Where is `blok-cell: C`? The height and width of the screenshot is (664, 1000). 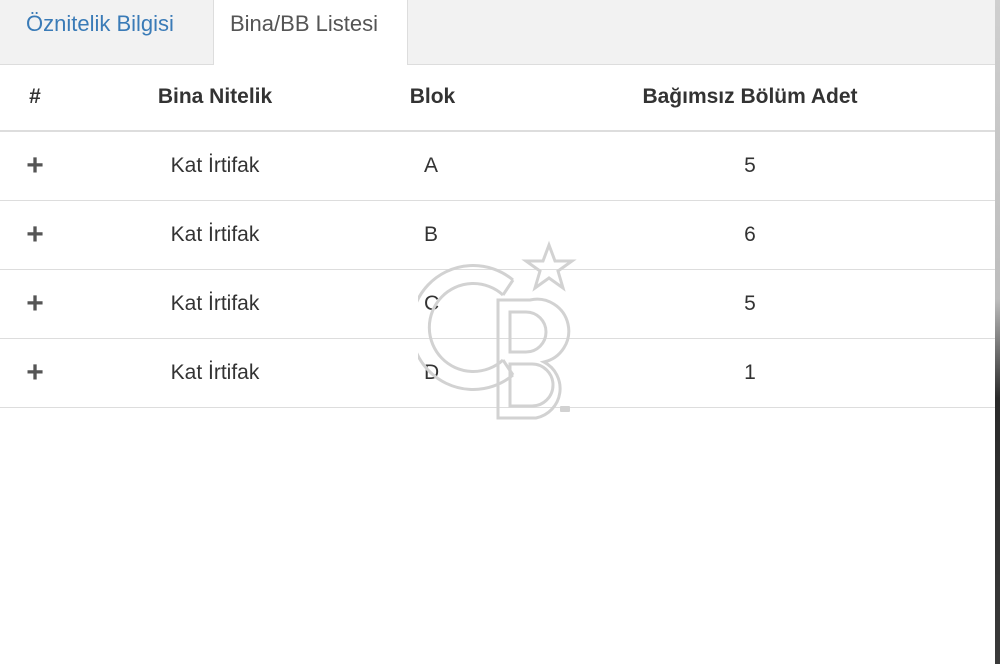
blok-cell: C is located at coordinates (432, 303).